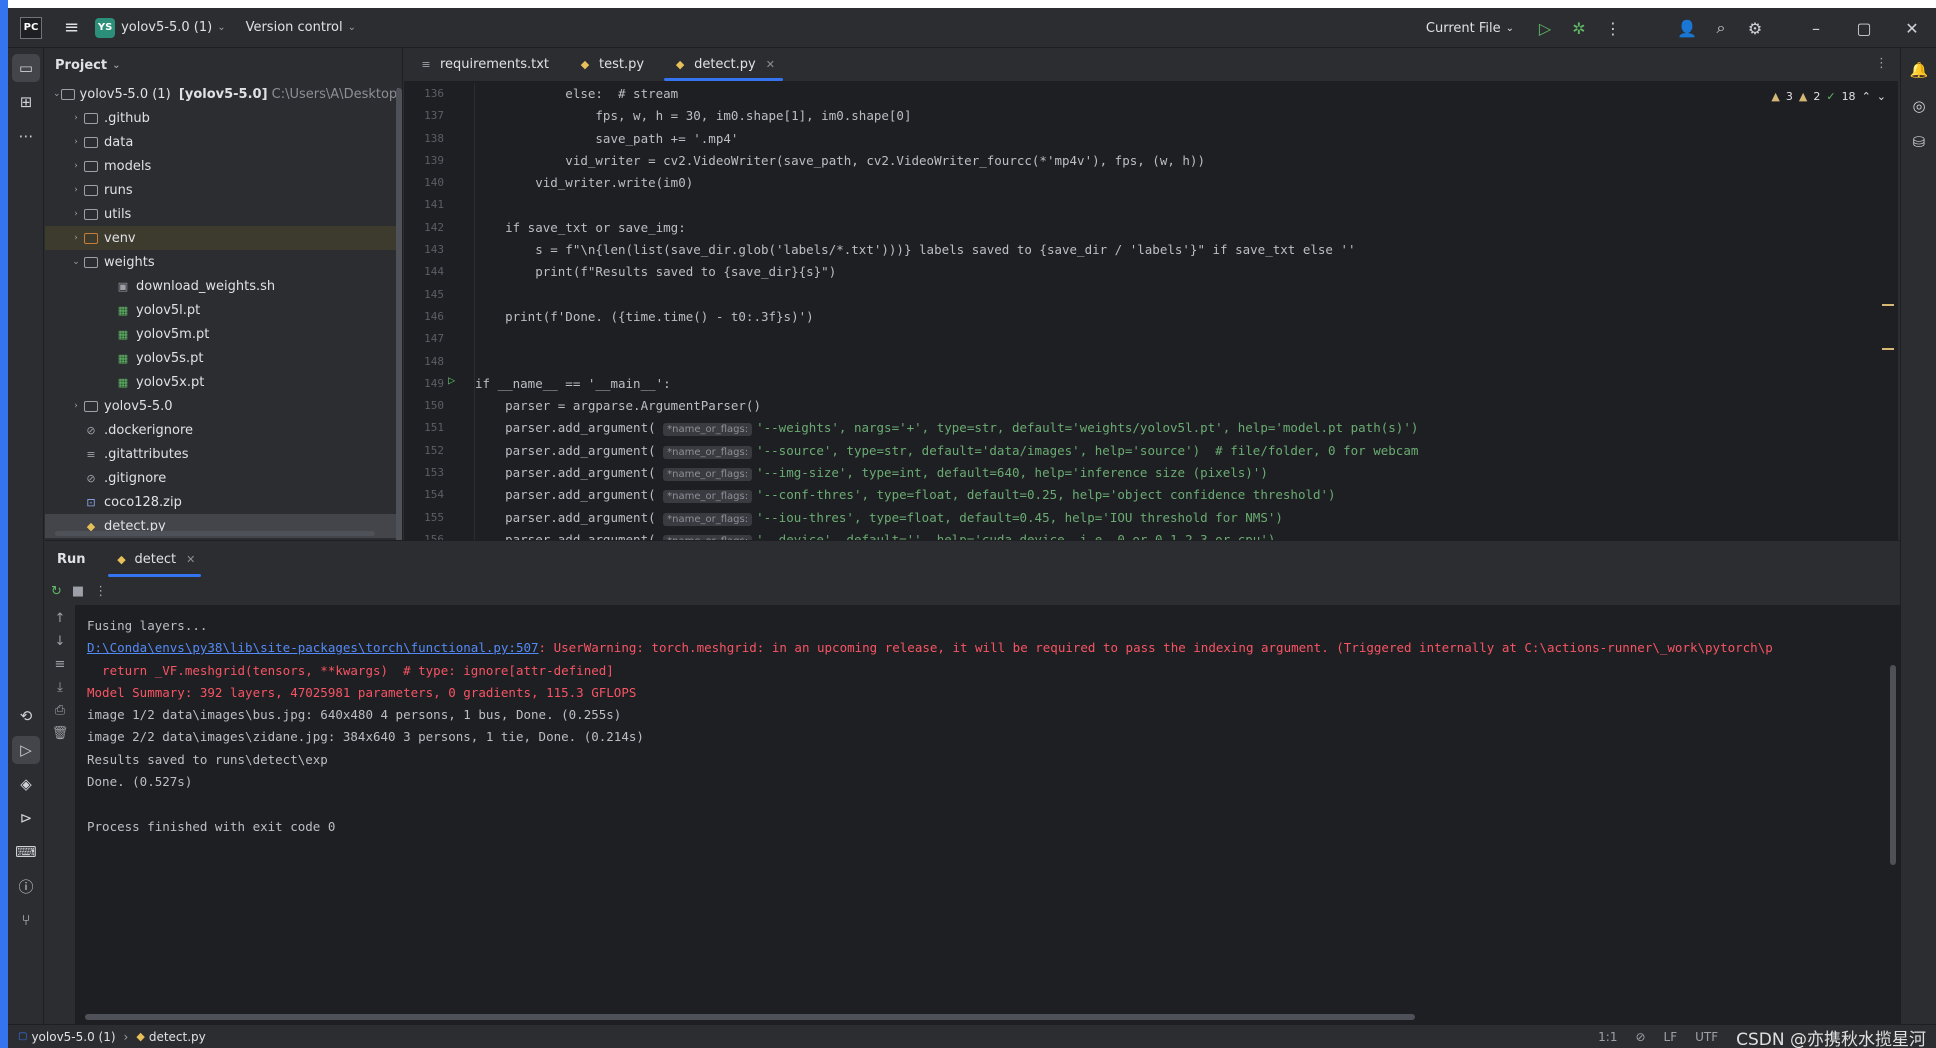 The image size is (1936, 1048). Describe the element at coordinates (1919, 142) in the screenshot. I see `database-icon: ⛁` at that location.